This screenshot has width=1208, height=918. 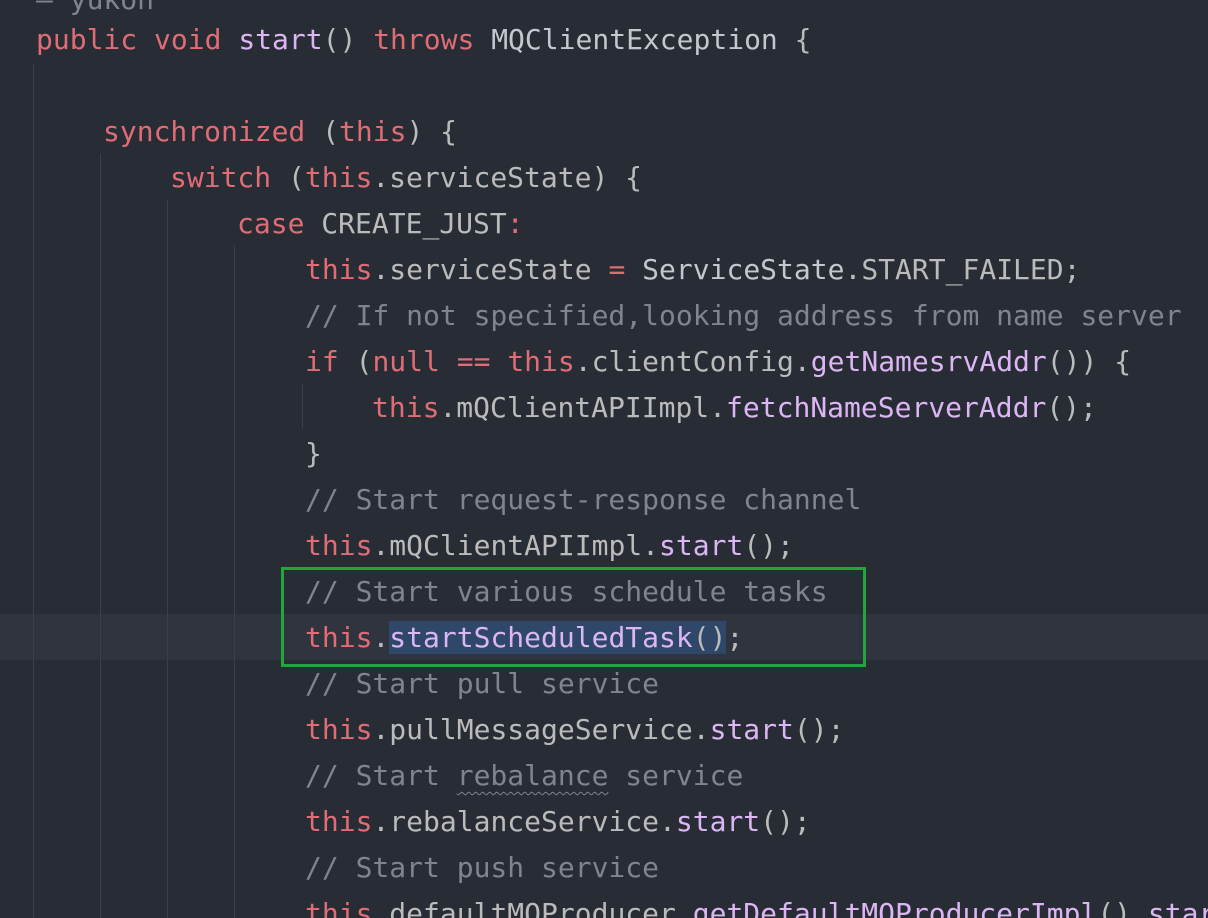 What do you see at coordinates (886, 407) in the screenshot?
I see `code-token: fetchNameServerAddr` at bounding box center [886, 407].